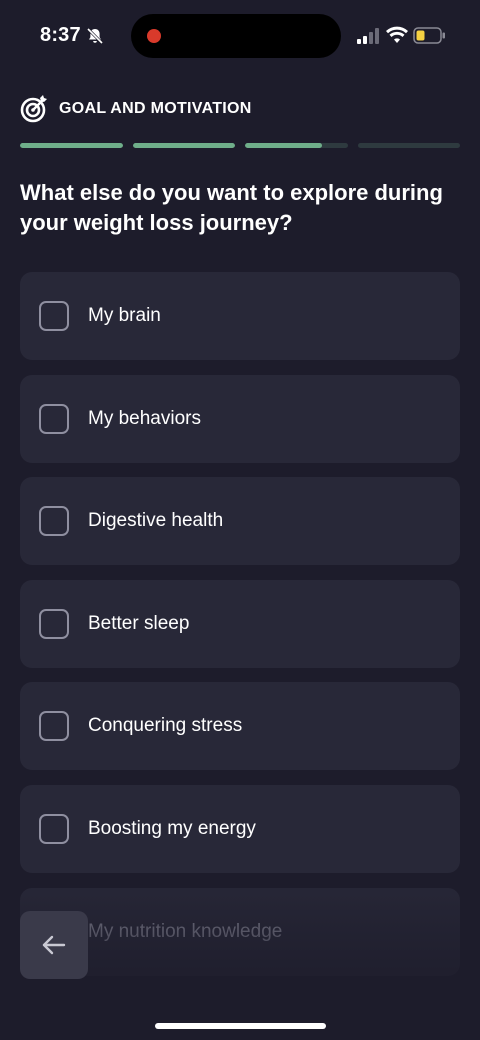 The width and height of the screenshot is (480, 1040). I want to click on option-label: My brain, so click(124, 315).